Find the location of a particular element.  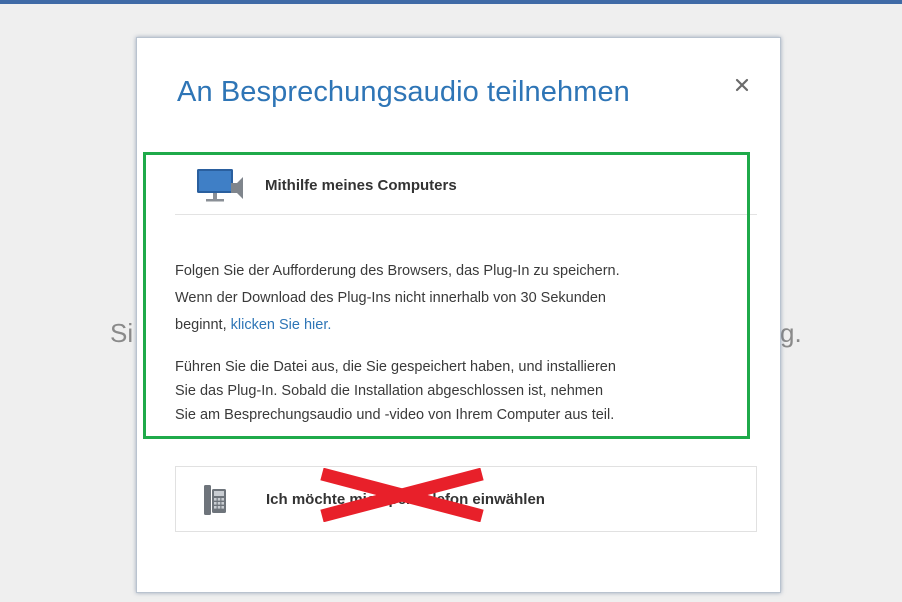

computer-option-label: Mithilfe meines Computers is located at coordinates (361, 185).